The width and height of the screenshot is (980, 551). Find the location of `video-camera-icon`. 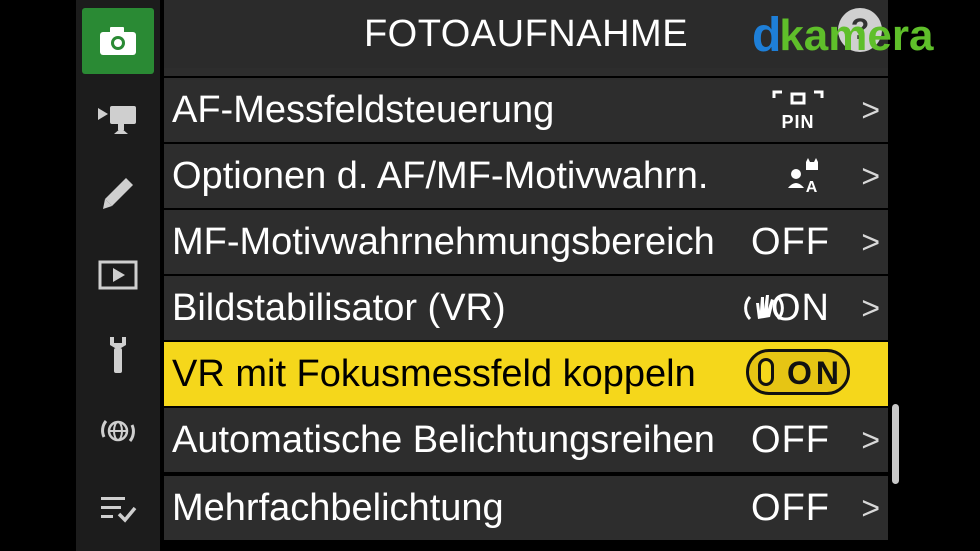

video-camera-icon is located at coordinates (117, 120).